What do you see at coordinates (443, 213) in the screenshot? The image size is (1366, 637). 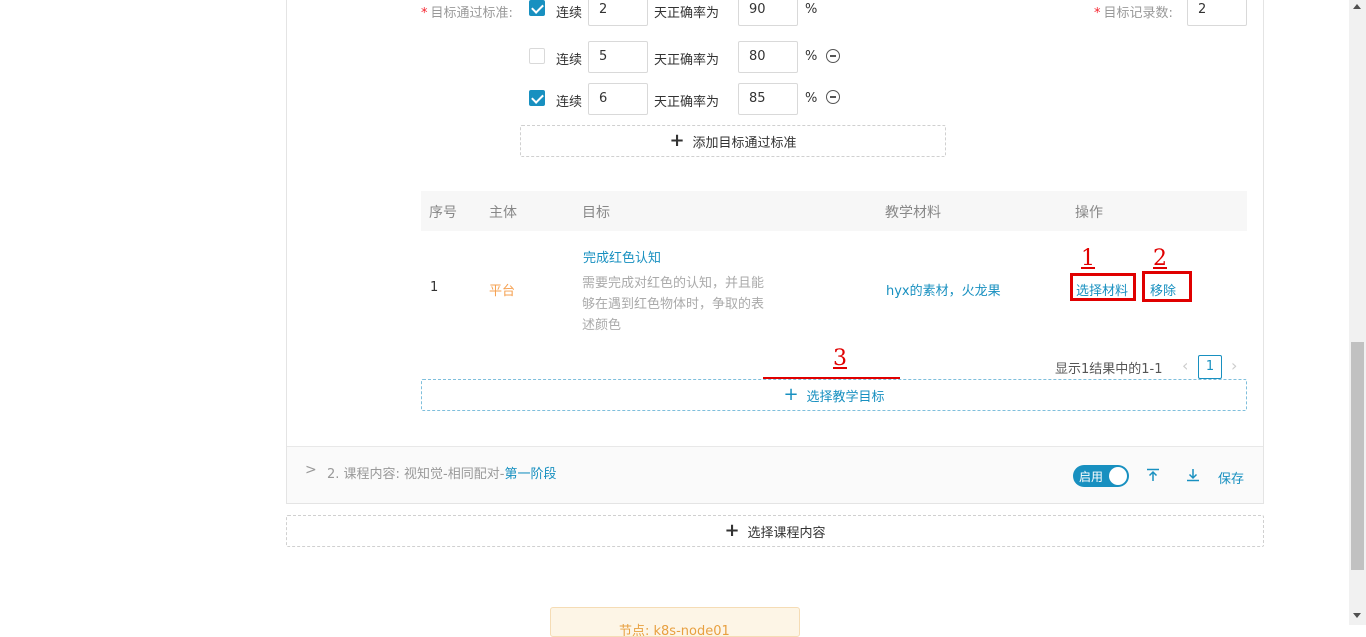 I see `header-index: 序号` at bounding box center [443, 213].